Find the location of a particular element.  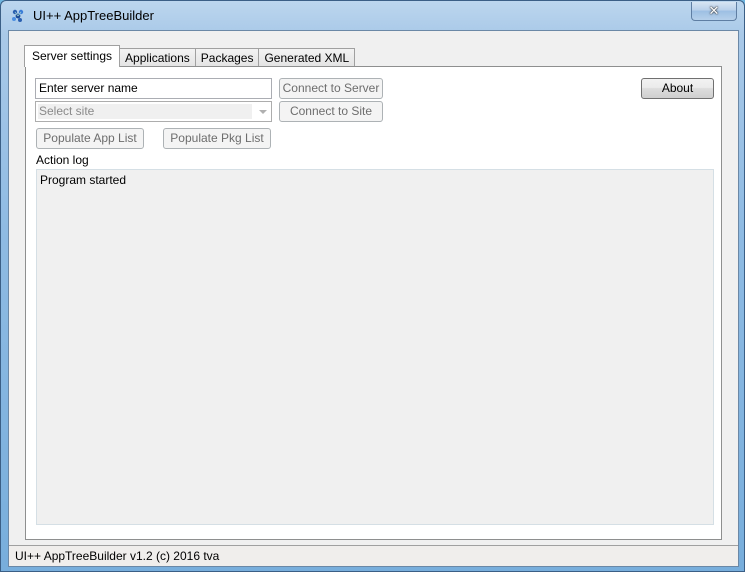

tab-packages: Packages is located at coordinates (227, 57).